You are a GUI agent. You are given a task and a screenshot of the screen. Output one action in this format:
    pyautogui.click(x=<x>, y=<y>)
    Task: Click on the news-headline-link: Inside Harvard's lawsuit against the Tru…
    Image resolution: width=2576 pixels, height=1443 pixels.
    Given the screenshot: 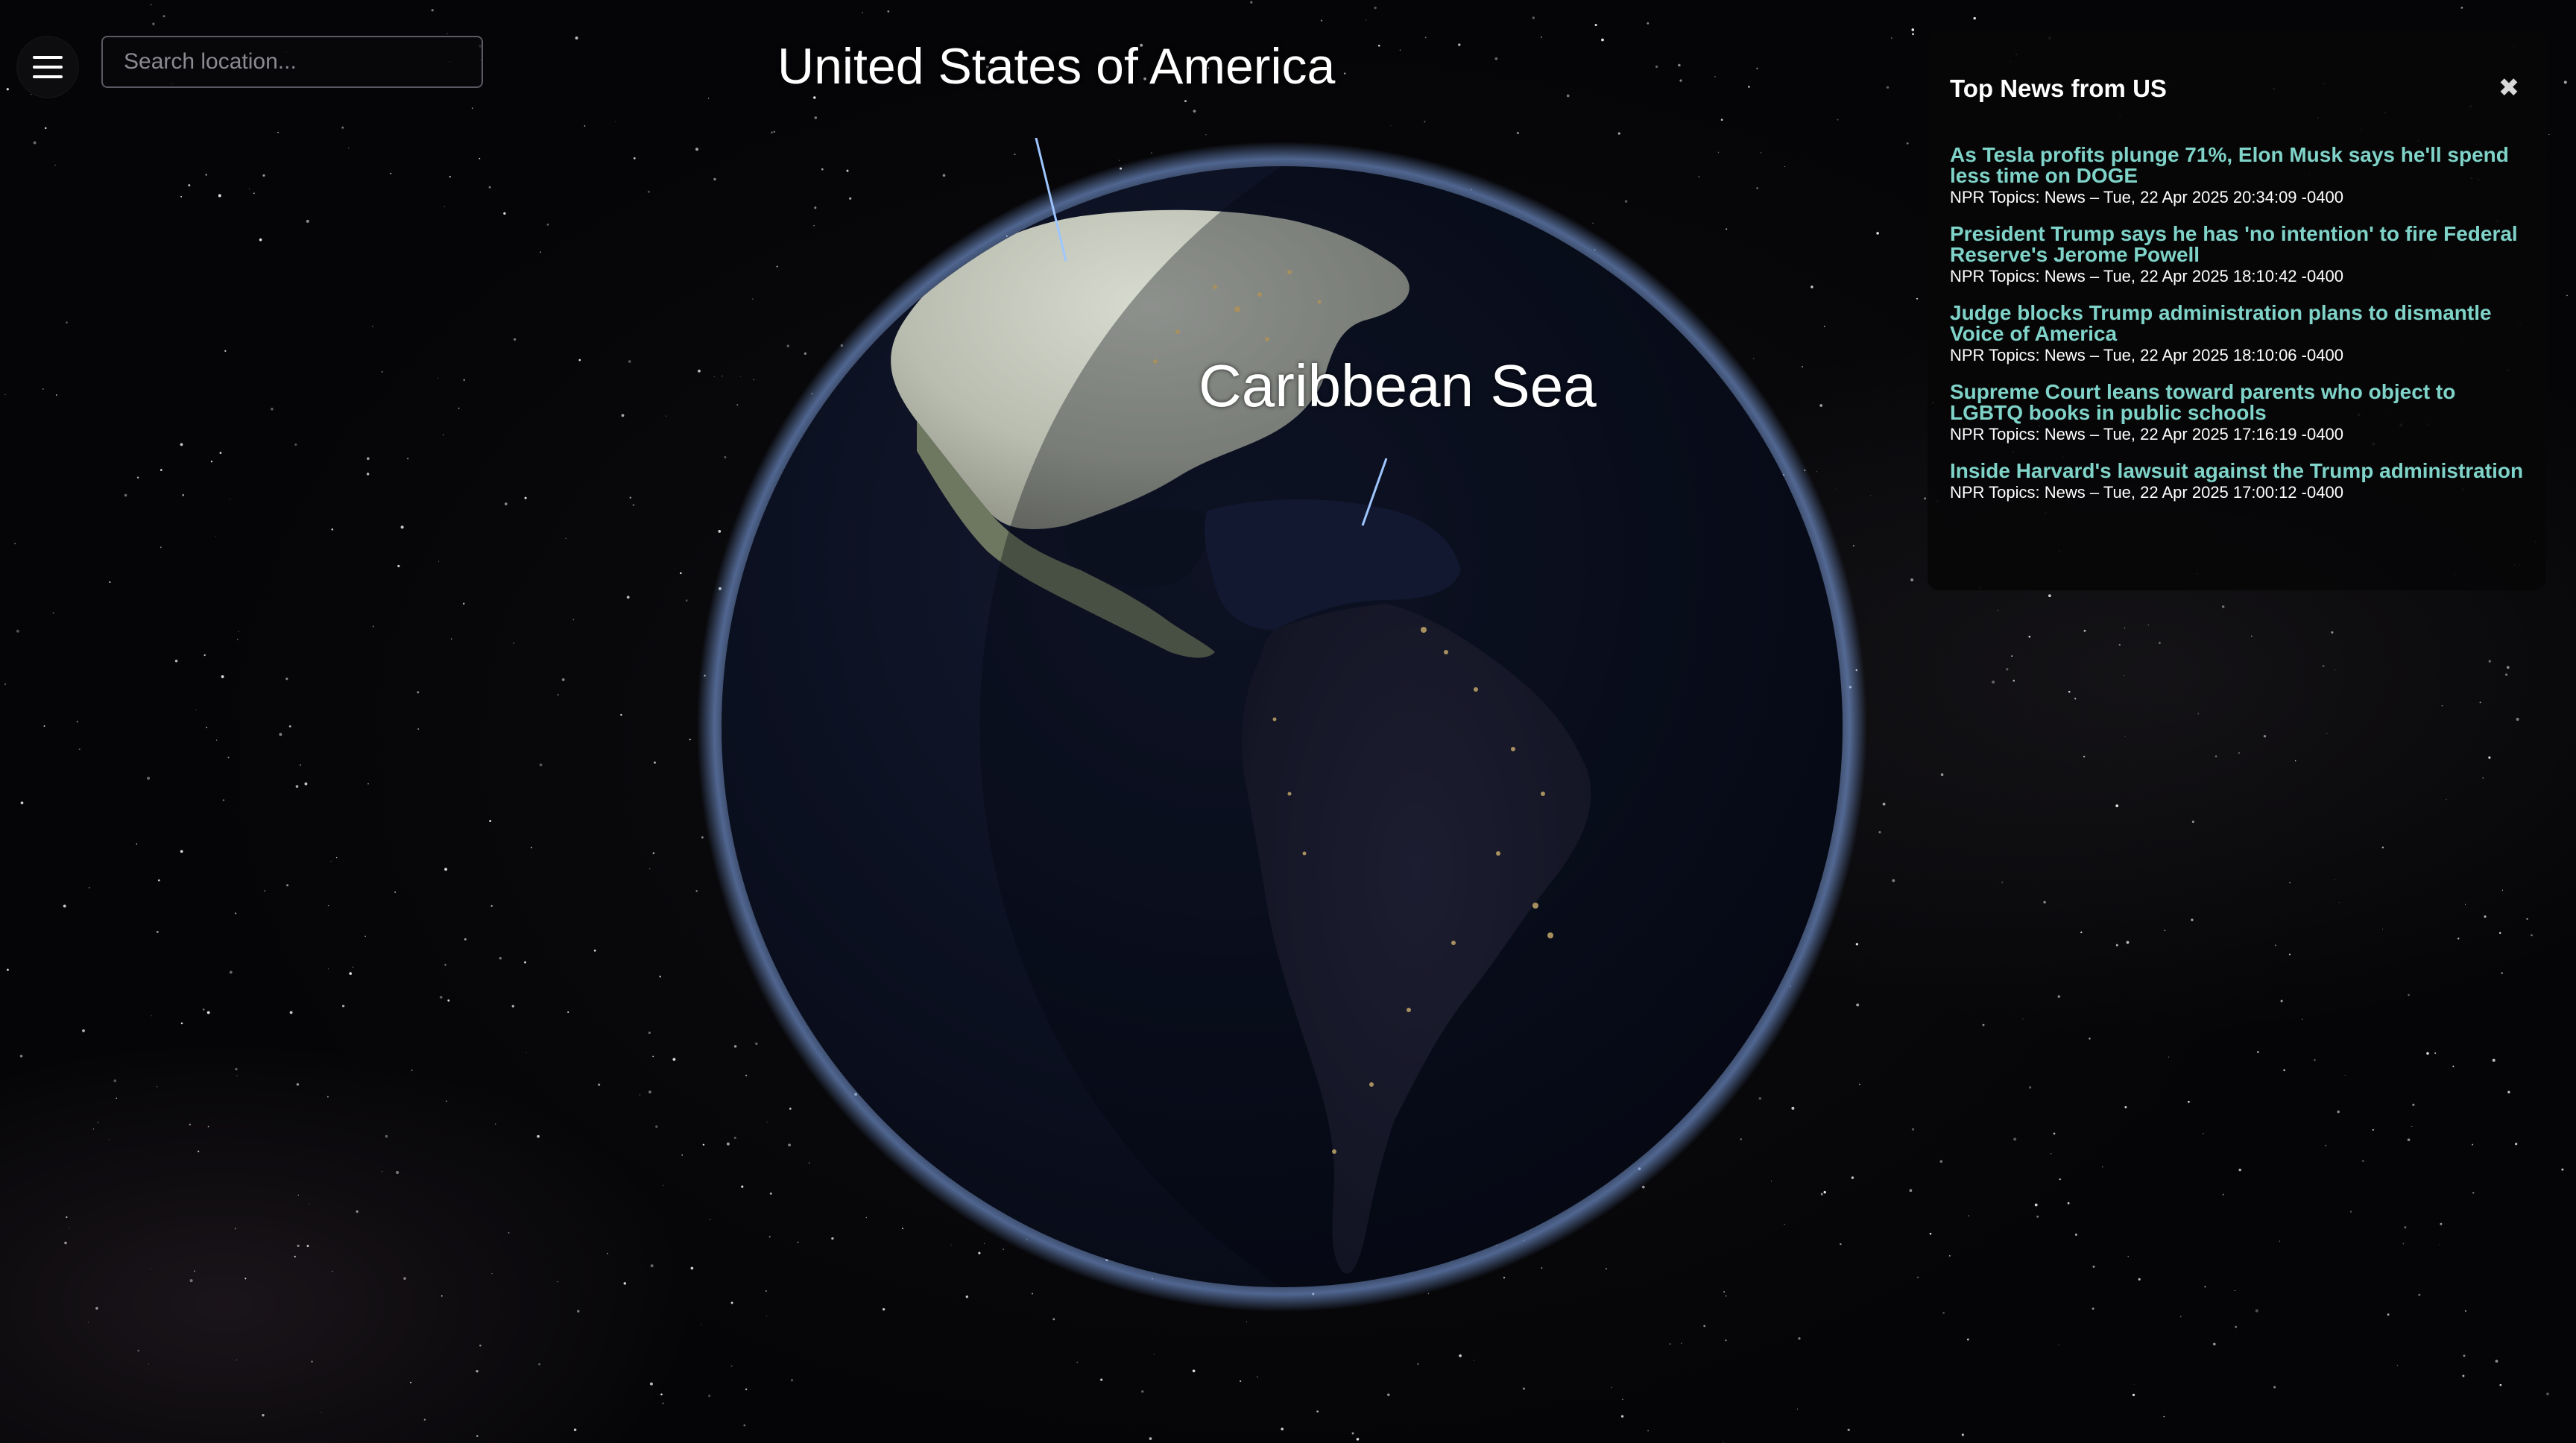 What is the action you would take?
    pyautogui.click(x=2237, y=471)
    